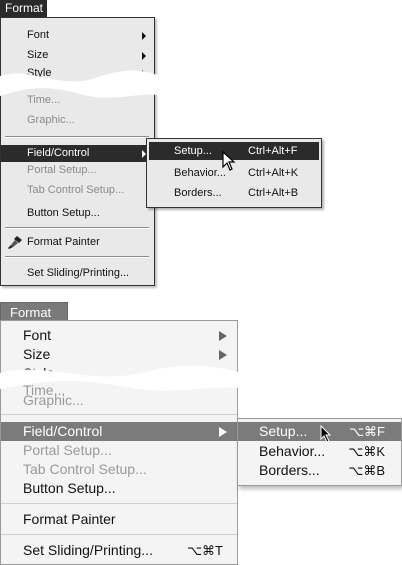  I want to click on submenu-item-shortcut: Ctrl+Alt+F, so click(273, 151).